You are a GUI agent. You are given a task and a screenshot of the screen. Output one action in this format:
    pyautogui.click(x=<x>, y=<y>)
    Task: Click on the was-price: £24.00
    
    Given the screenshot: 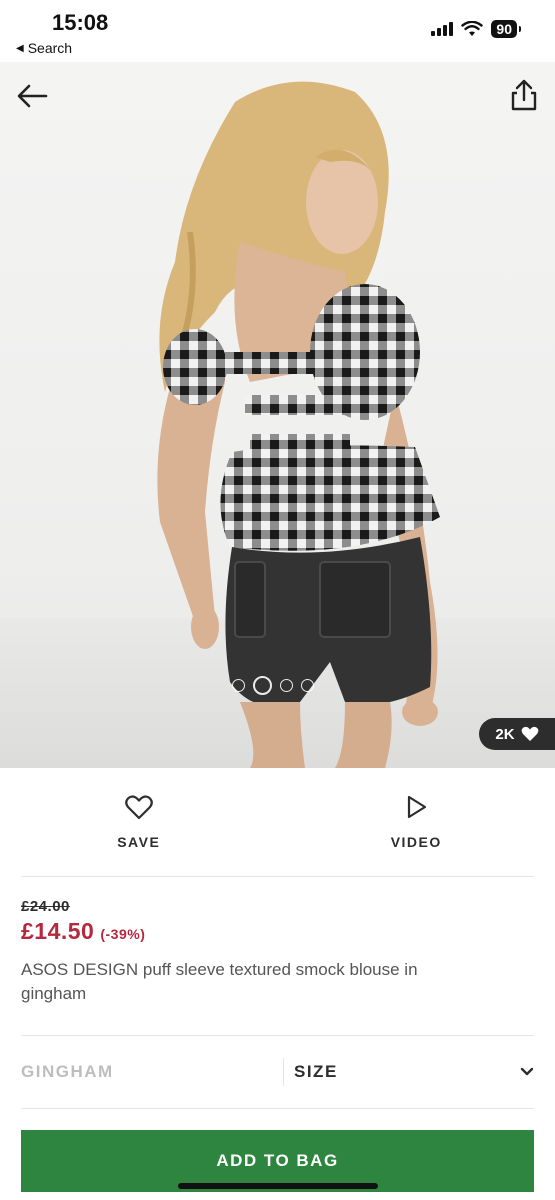 What is the action you would take?
    pyautogui.click(x=45, y=906)
    